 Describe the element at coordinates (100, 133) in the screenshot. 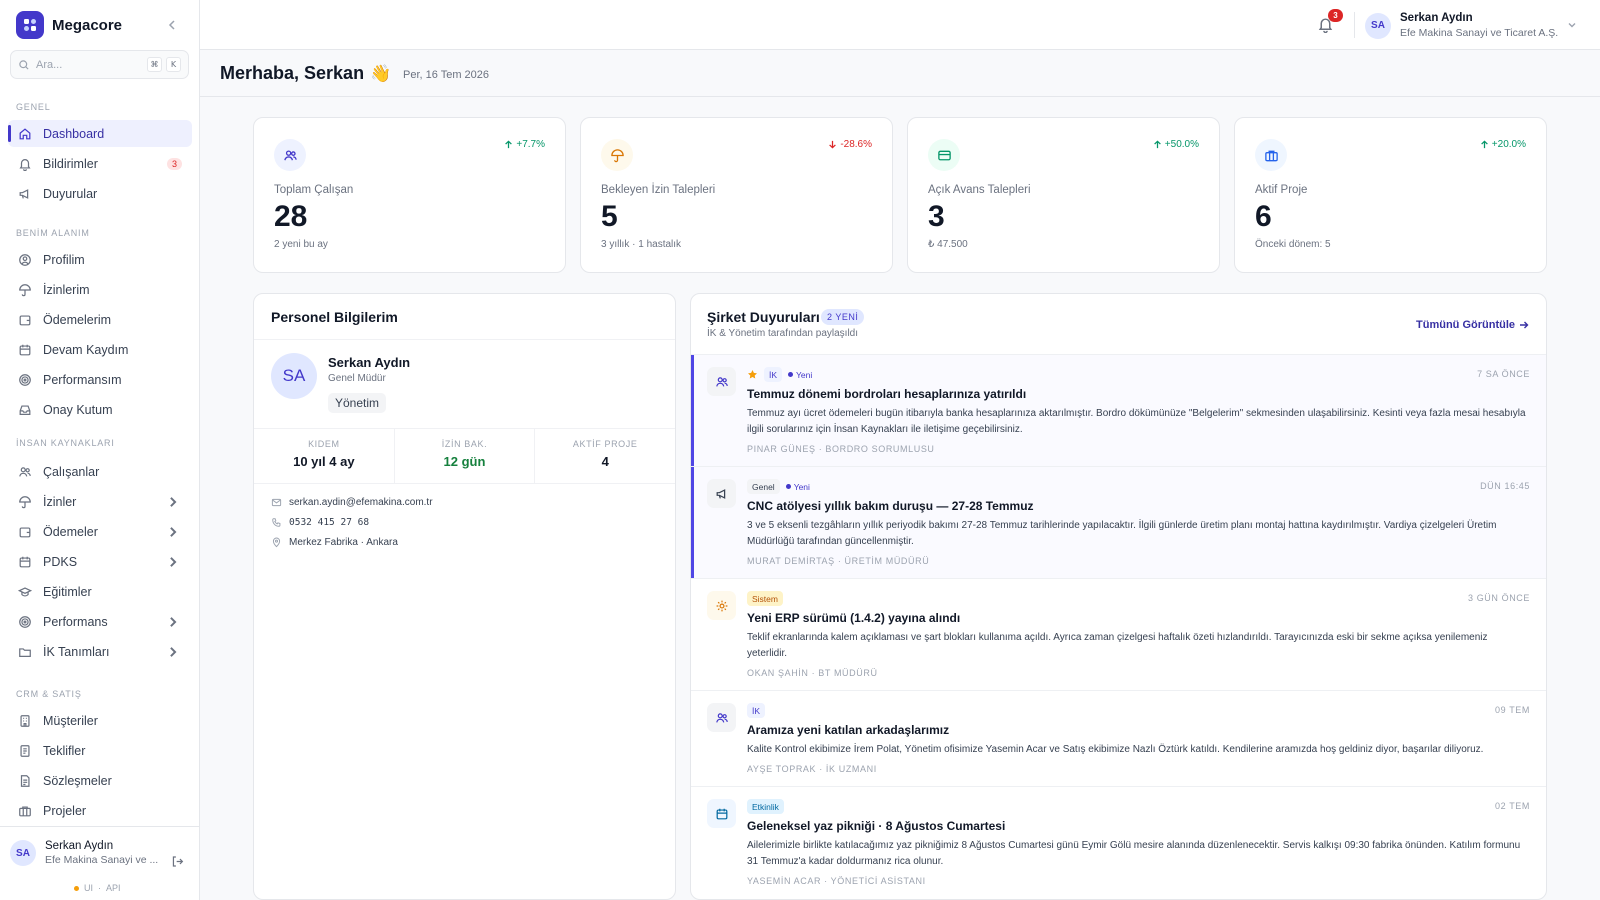

I see `sidebar-item-dashboard: Dashboard` at that location.